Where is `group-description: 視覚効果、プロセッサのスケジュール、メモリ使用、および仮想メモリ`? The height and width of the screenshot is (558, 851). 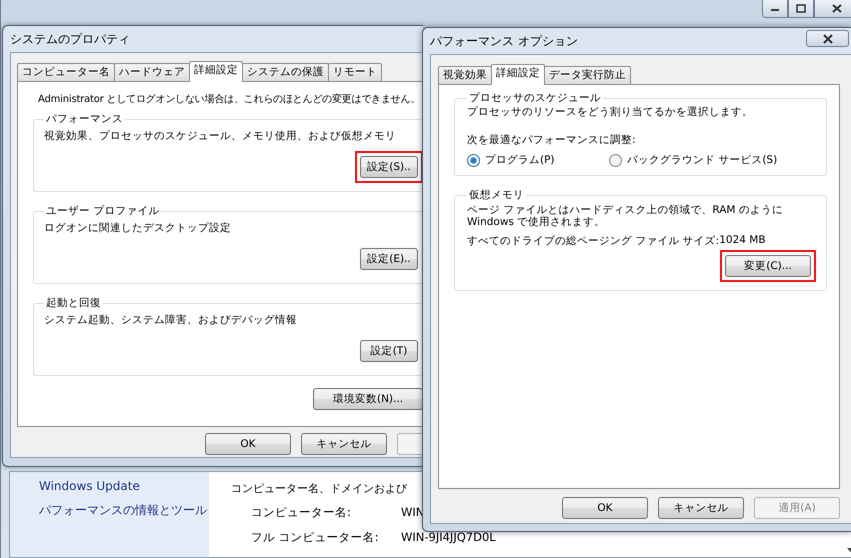
group-description: 視覚効果、プロセッサのスケジュール、メモリ使用、および仮想メモリ is located at coordinates (220, 136).